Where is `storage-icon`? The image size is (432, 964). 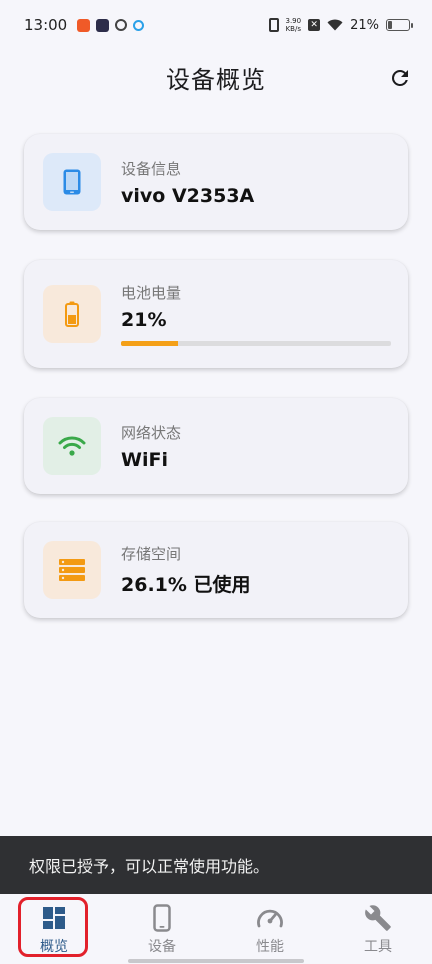 storage-icon is located at coordinates (72, 570).